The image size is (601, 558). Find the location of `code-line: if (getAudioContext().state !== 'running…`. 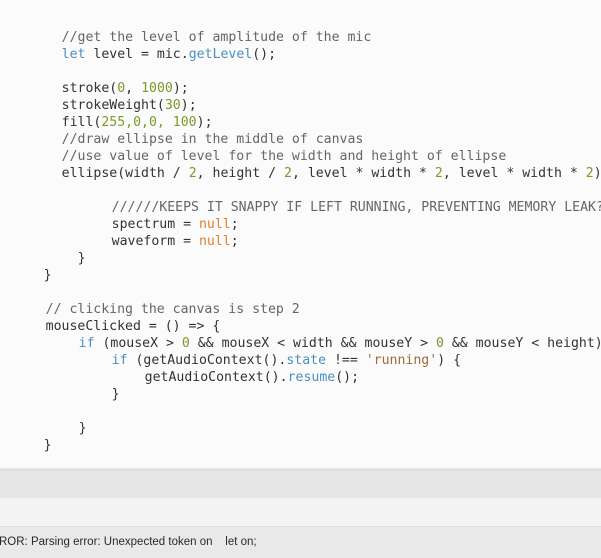

code-line: if (getAudioContext().state !== 'running… is located at coordinates (262, 351).